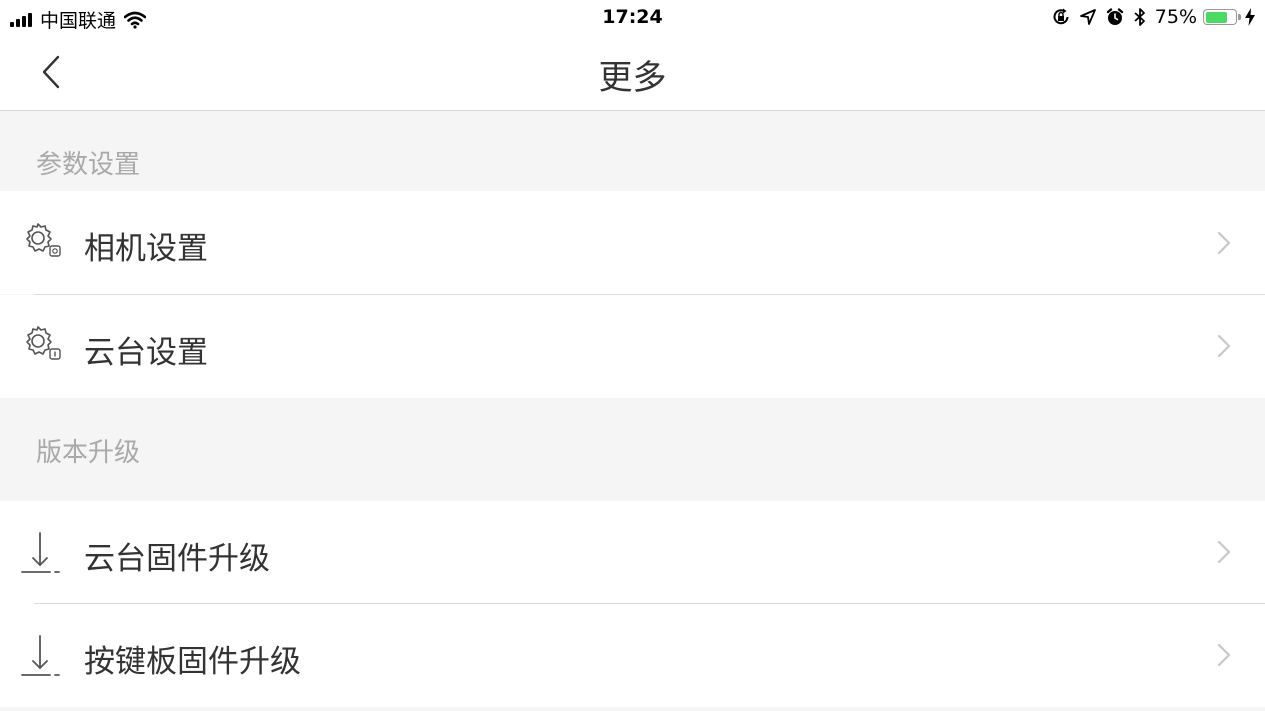  Describe the element at coordinates (1139, 17) in the screenshot. I see `bluetooth-icon` at that location.